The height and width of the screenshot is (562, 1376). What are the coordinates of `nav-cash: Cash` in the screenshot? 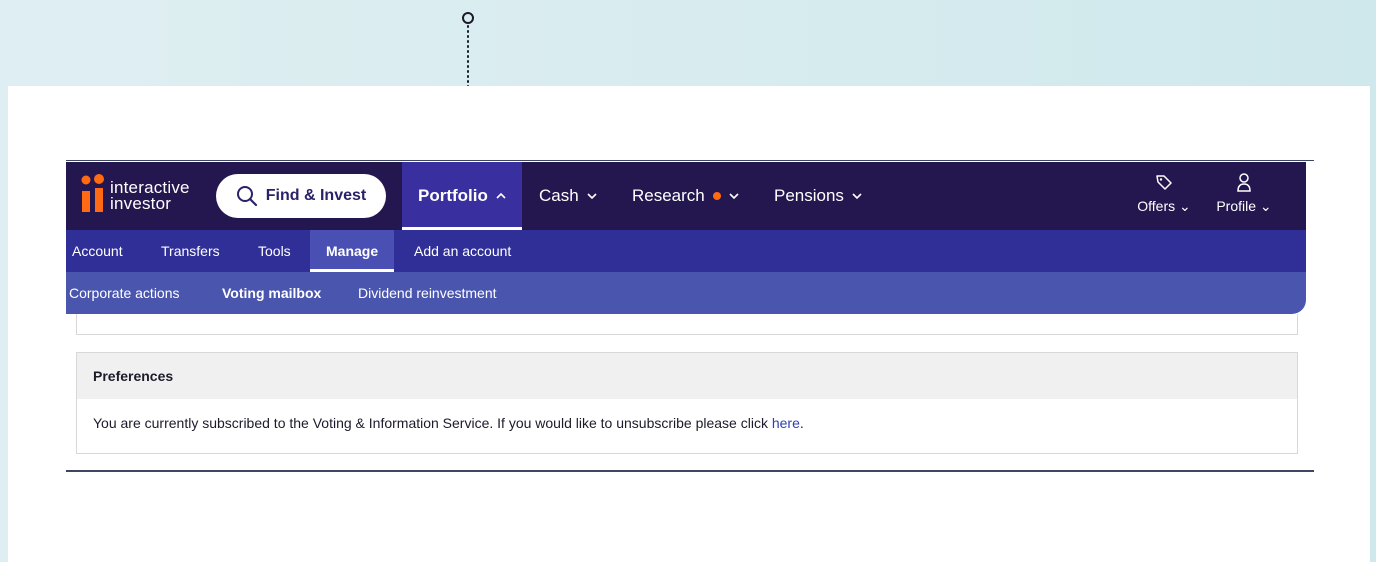 It's located at (568, 196).